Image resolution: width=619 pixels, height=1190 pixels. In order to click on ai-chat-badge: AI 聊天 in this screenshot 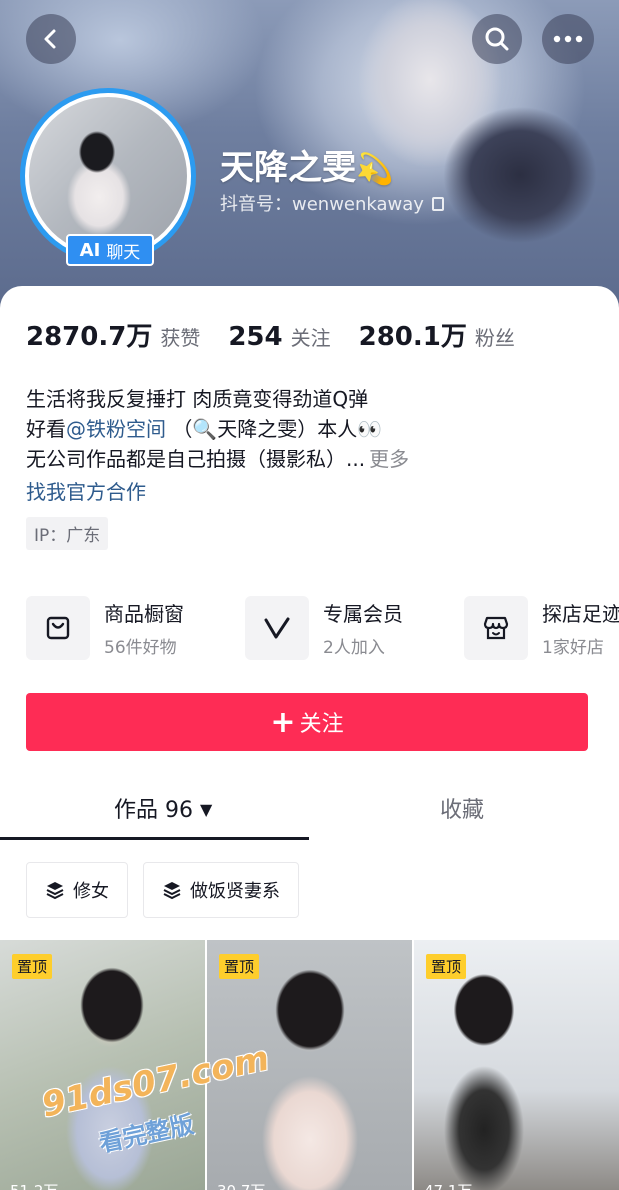, I will do `click(110, 250)`.